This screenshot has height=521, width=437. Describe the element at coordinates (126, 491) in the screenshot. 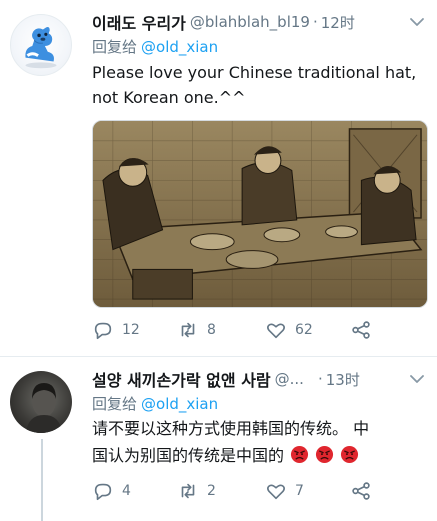

I see `reply-count: 4` at that location.